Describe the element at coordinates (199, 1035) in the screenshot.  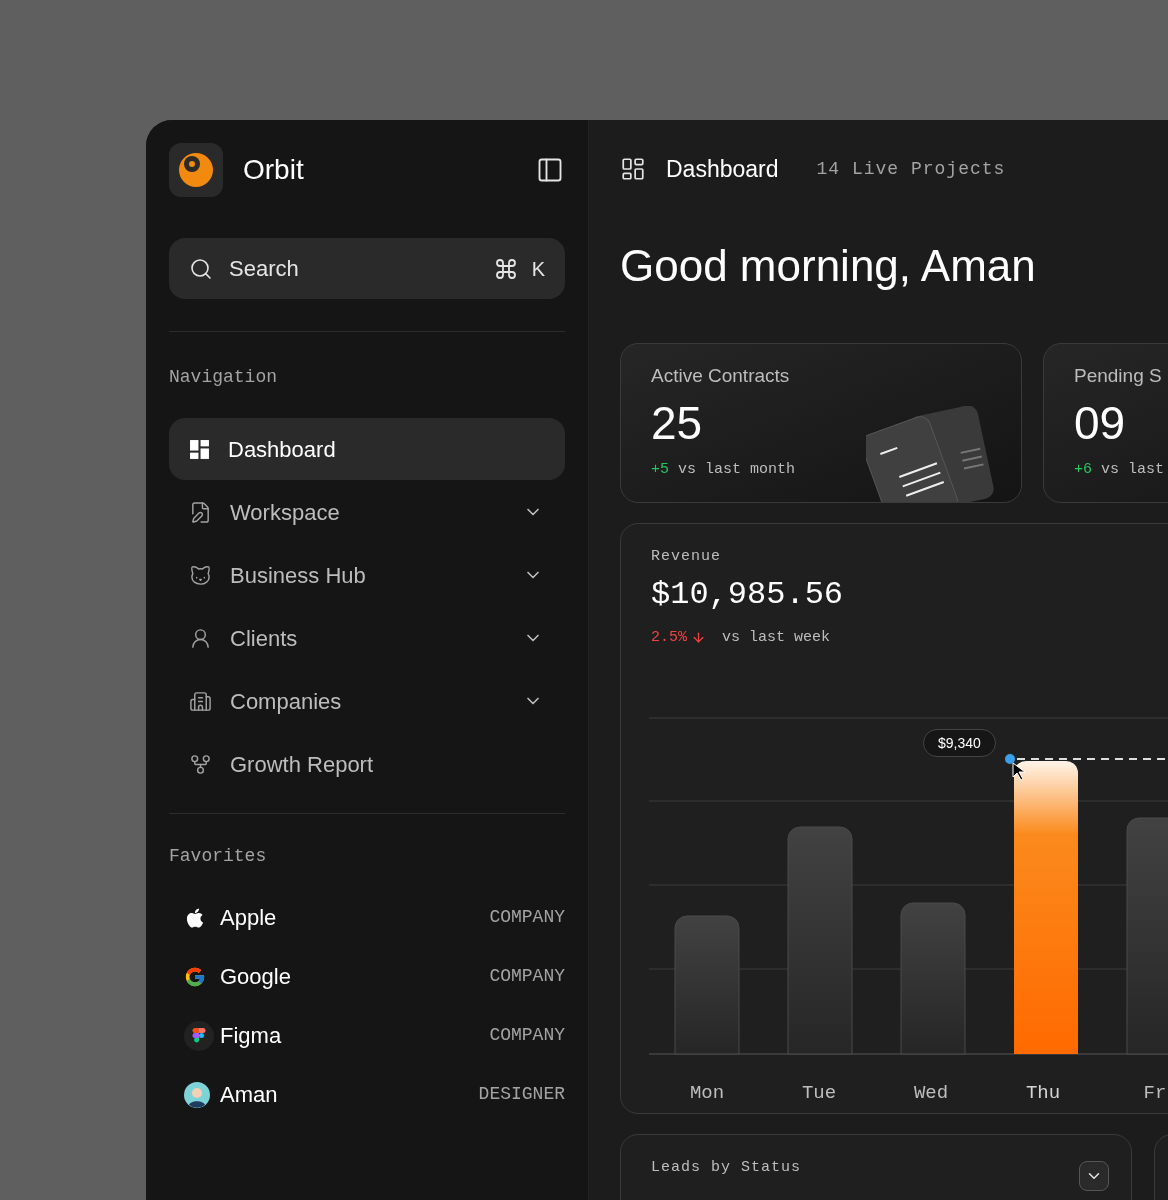
I see `figma-logo-icon` at that location.